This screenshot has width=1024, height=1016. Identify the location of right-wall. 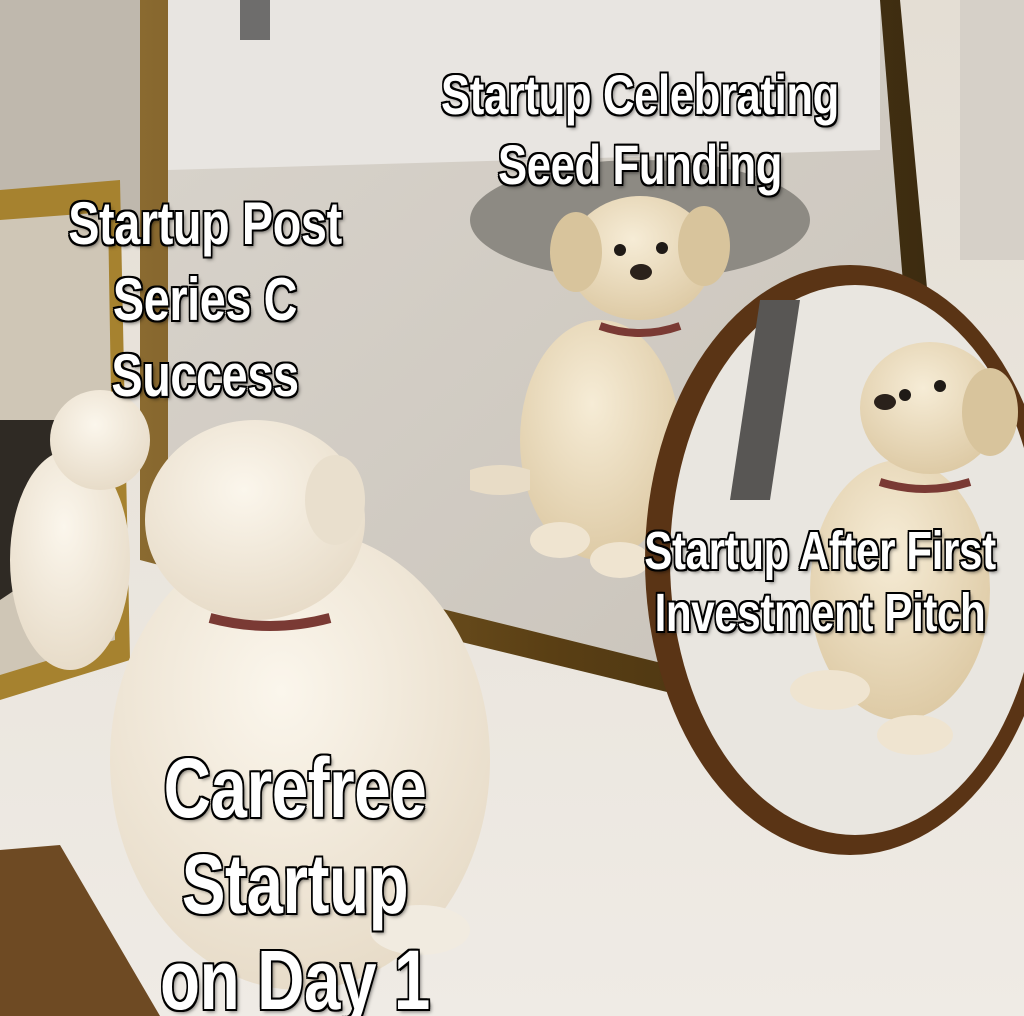
(992, 130).